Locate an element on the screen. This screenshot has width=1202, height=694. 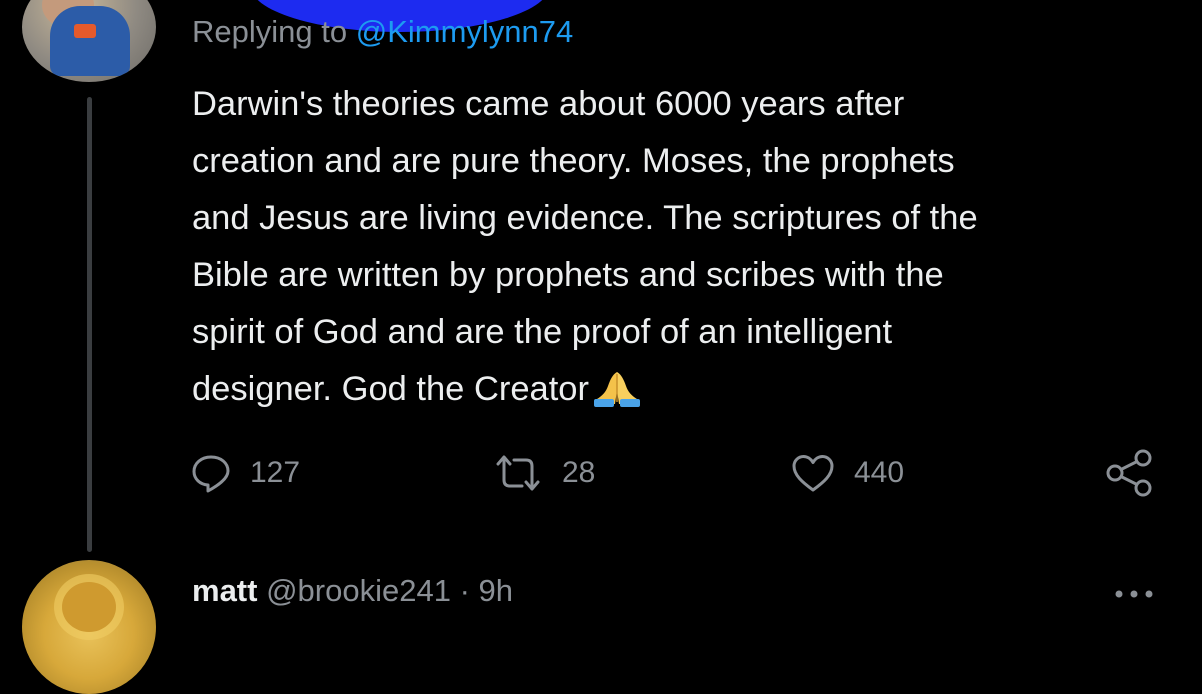
next-tweet-avatar is located at coordinates (89, 627).